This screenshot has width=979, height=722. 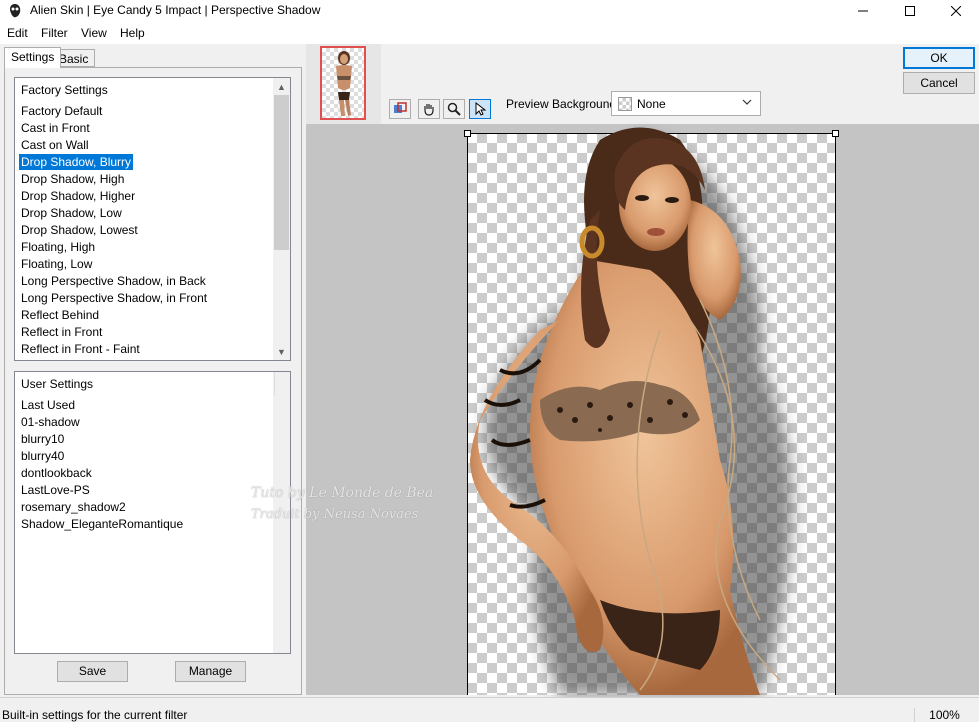 I want to click on close-icon, so click(x=956, y=11).